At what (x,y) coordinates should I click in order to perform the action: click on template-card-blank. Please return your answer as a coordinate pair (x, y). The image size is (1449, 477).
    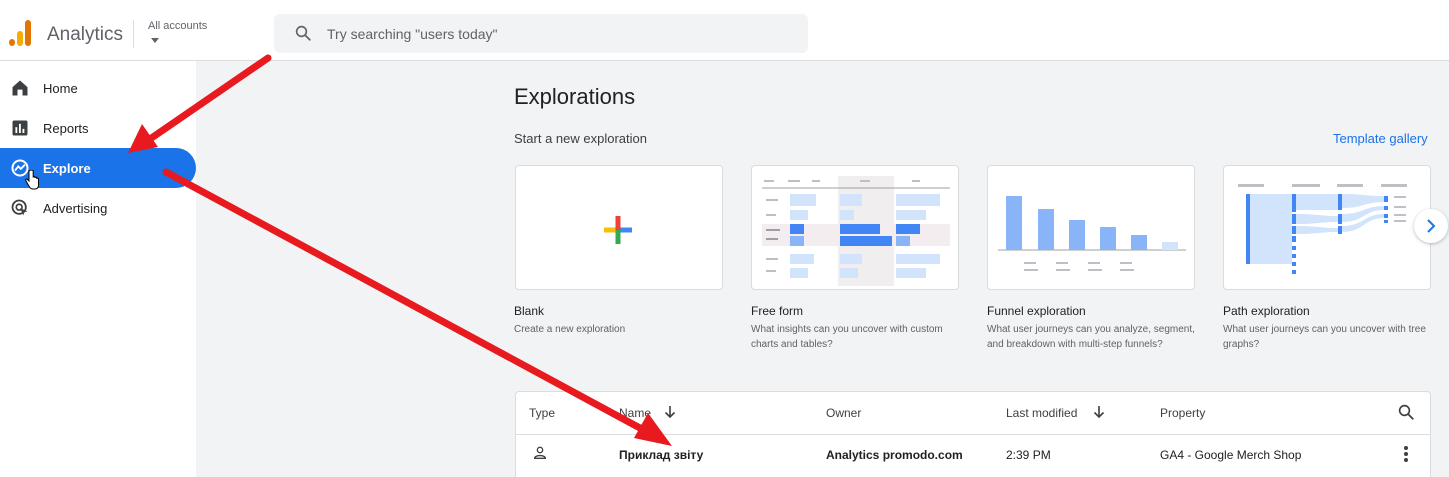
    Looking at the image, I should click on (619, 227).